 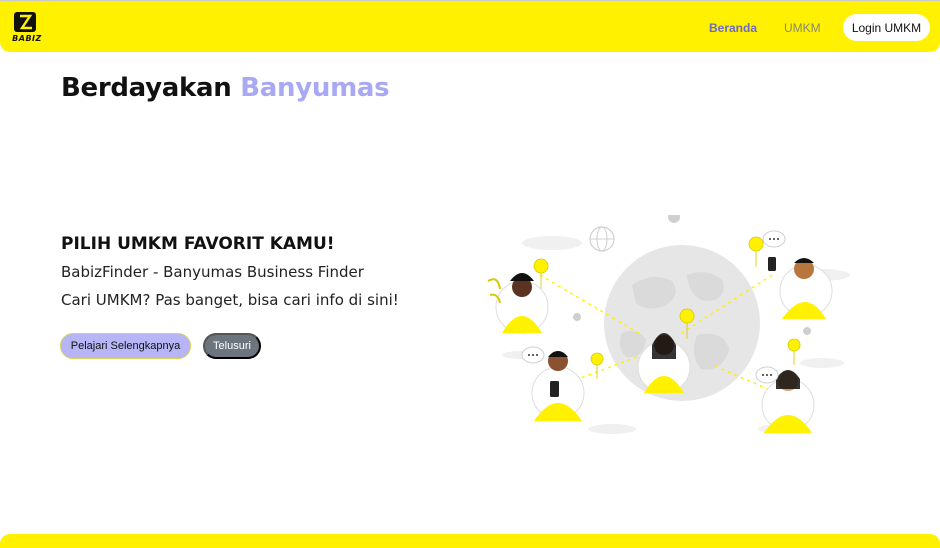 What do you see at coordinates (212, 272) in the screenshot?
I see `hero-subtitle: BabizFinder - Banyumas Business Finder` at bounding box center [212, 272].